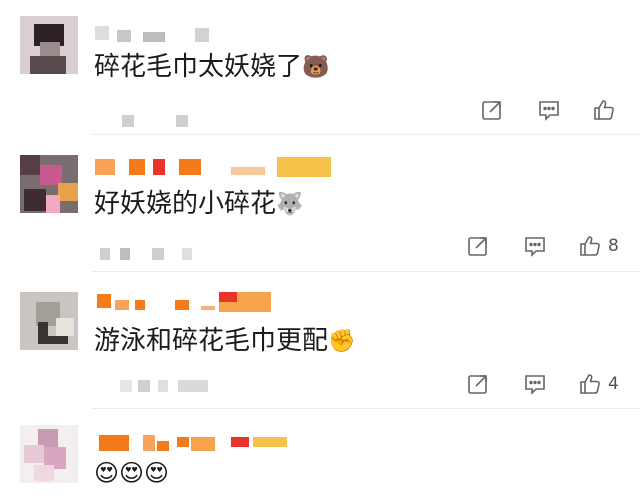 The image size is (640, 495). I want to click on emoji-icon: 😍😍😍, so click(132, 472).